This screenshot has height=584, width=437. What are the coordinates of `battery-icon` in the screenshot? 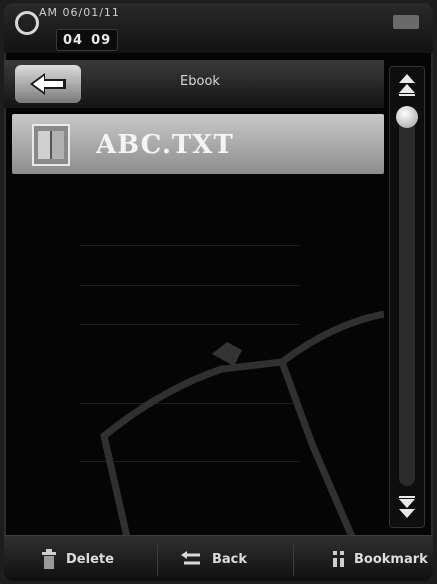 It's located at (406, 22).